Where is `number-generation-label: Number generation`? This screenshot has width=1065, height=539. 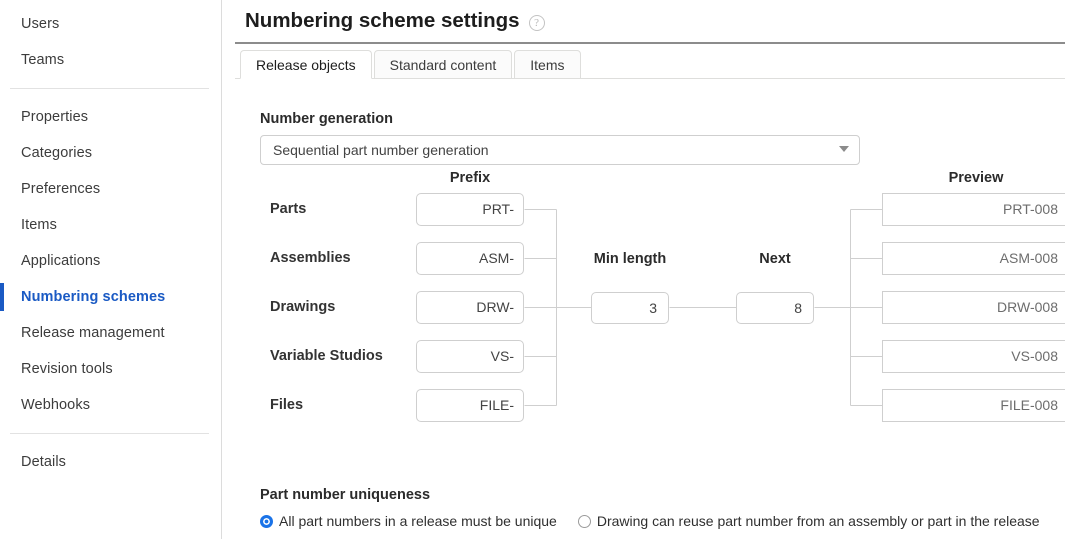 number-generation-label: Number generation is located at coordinates (326, 119).